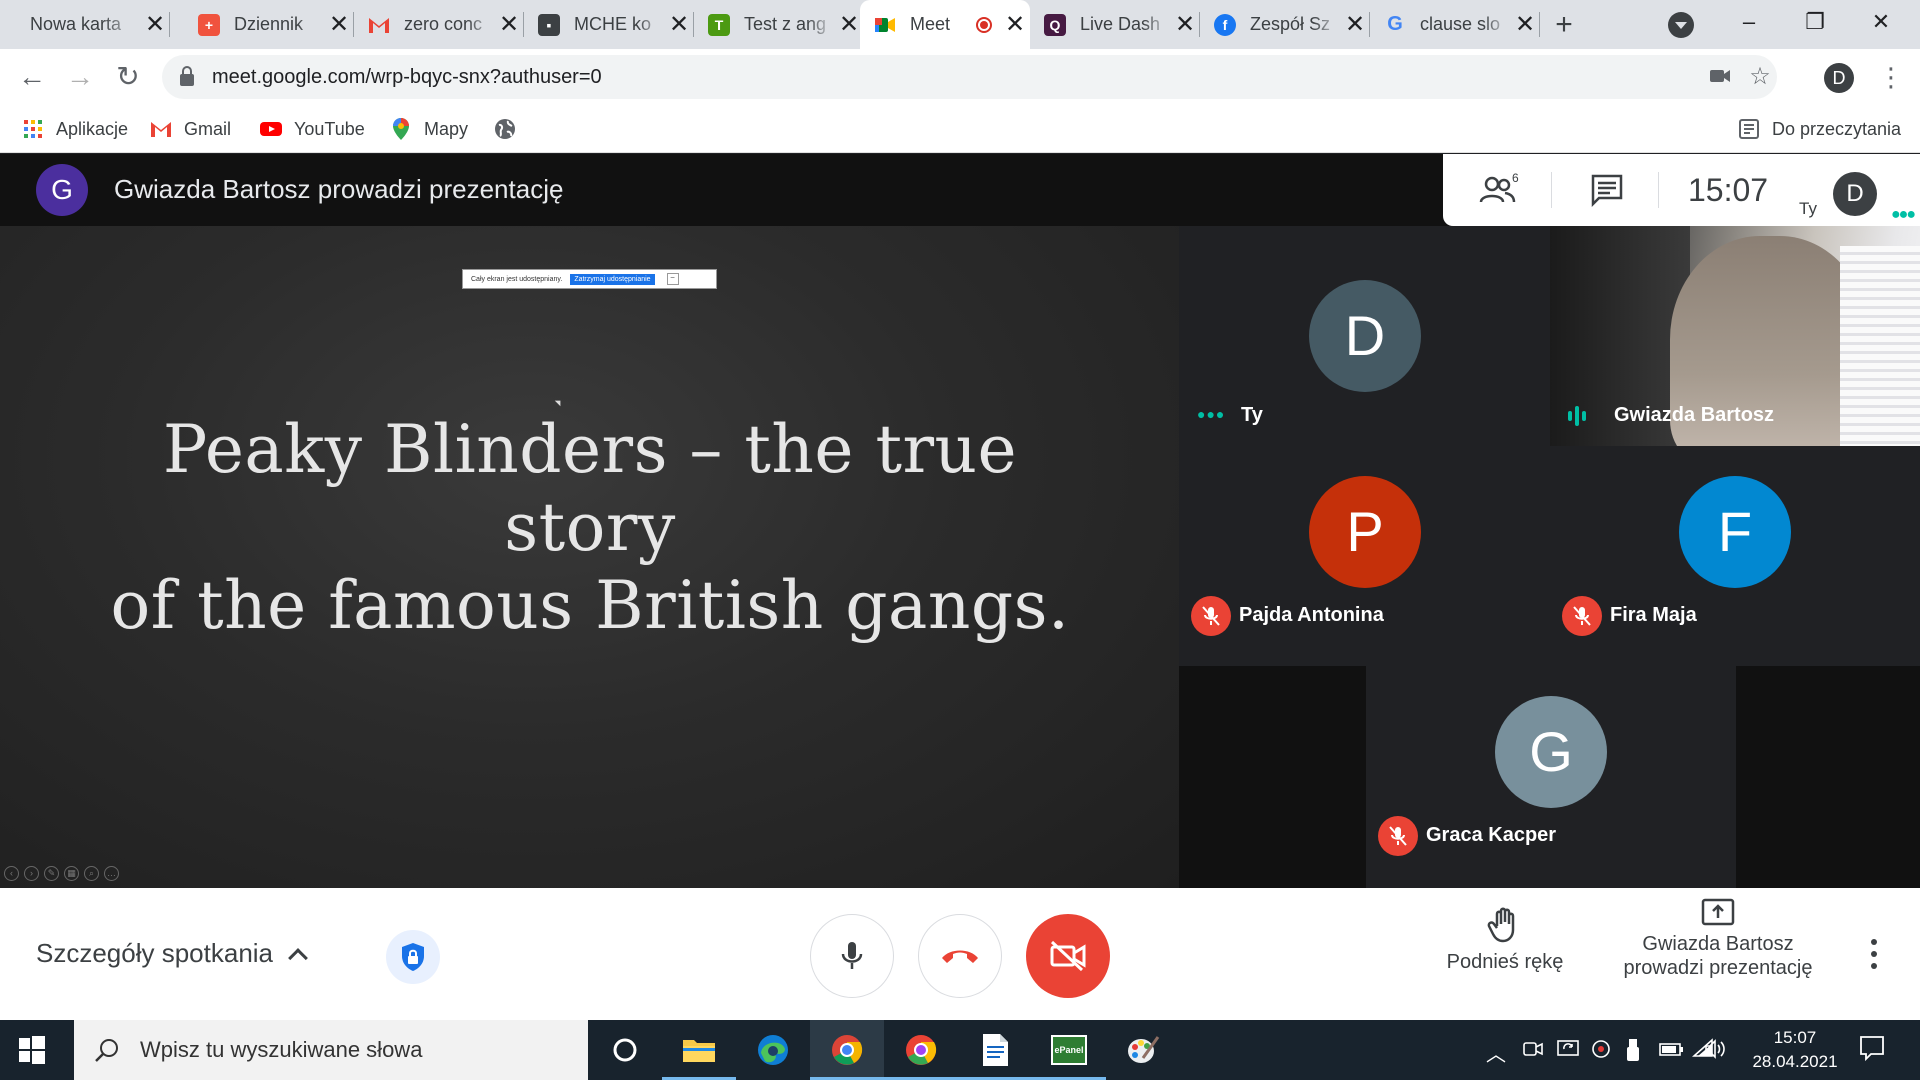 Image resolution: width=1920 pixels, height=1080 pixels. Describe the element at coordinates (847, 1050) in the screenshot. I see `chrome-icon` at that location.